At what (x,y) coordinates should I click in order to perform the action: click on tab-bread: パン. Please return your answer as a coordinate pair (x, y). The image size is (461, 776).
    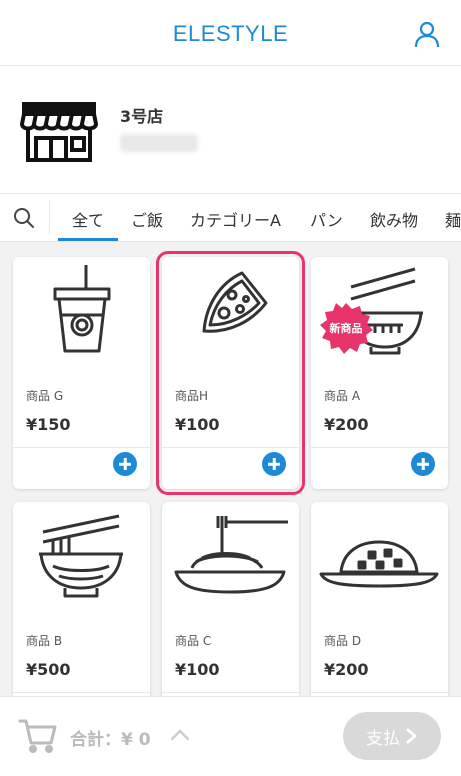
    Looking at the image, I should click on (326, 219).